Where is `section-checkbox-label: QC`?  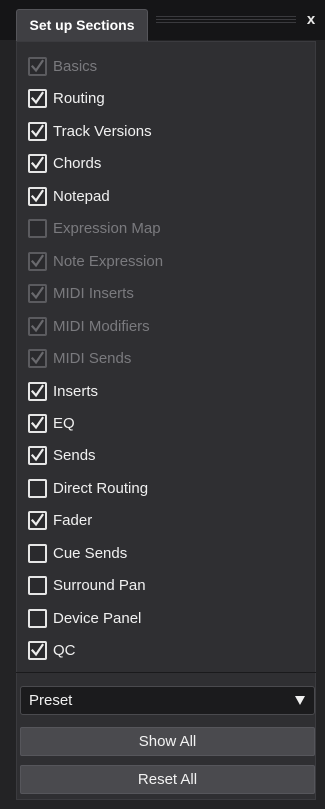 section-checkbox-label: QC is located at coordinates (64, 650).